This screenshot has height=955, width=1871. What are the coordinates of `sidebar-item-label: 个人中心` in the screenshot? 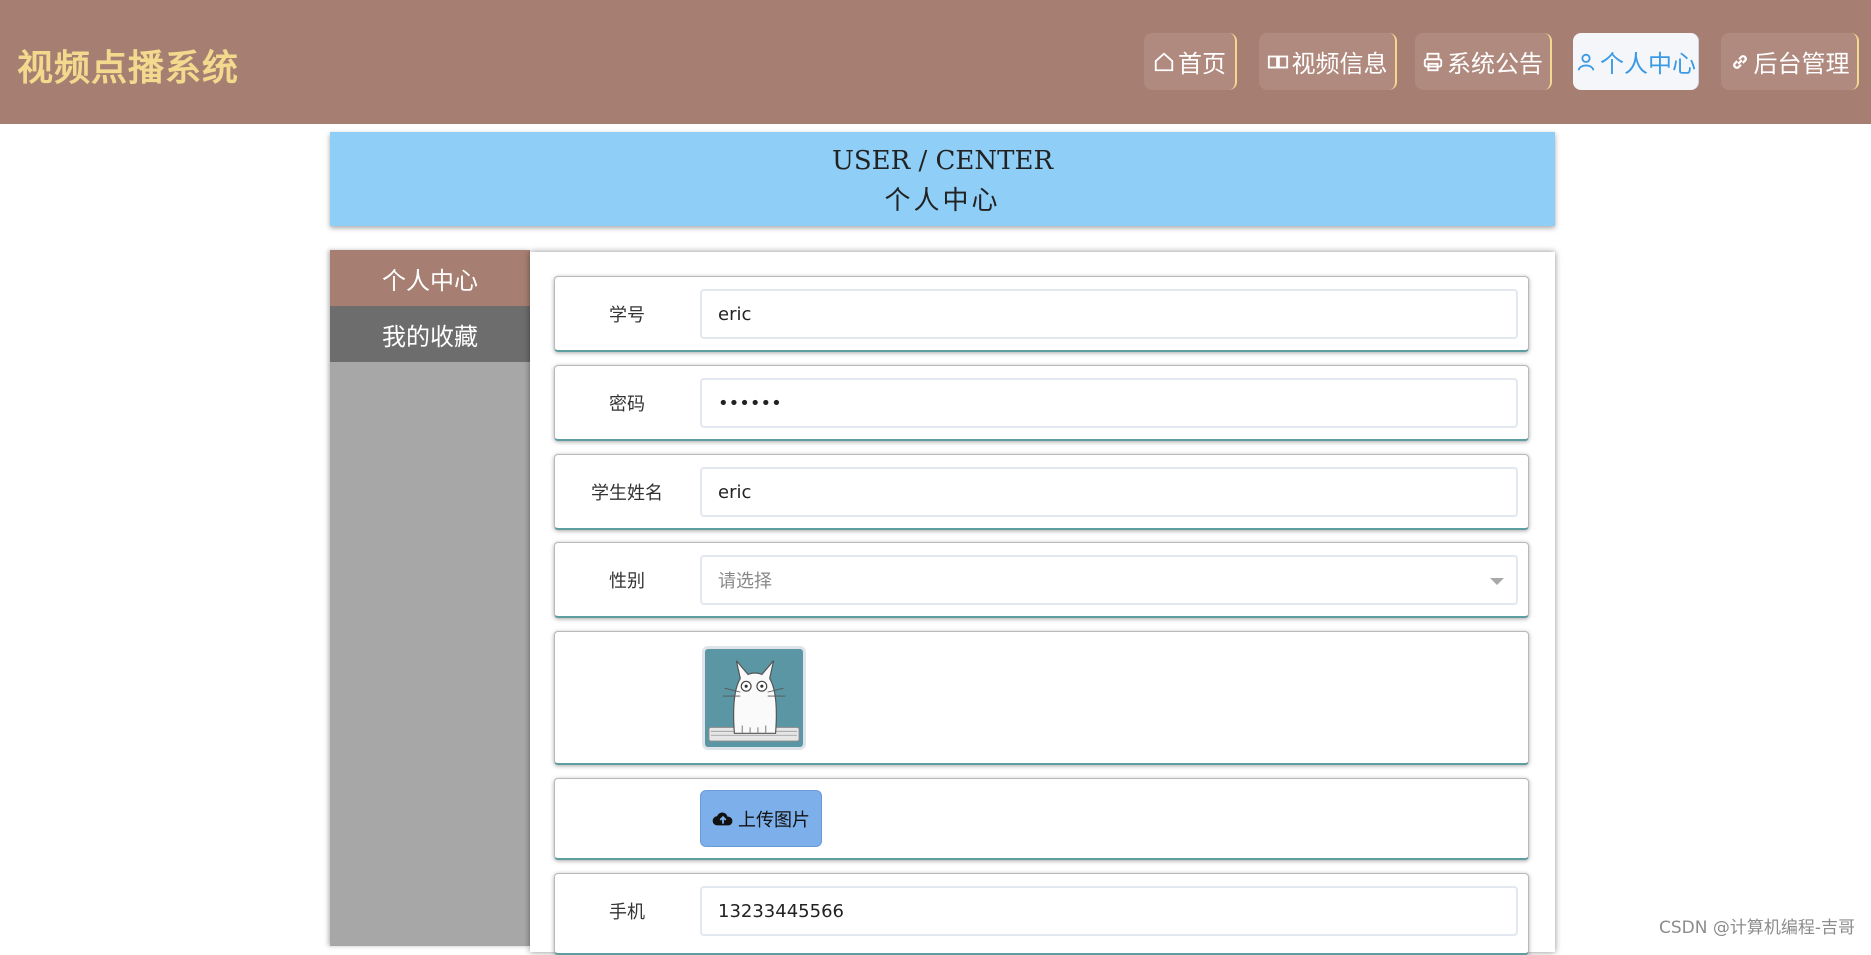 It's located at (430, 280).